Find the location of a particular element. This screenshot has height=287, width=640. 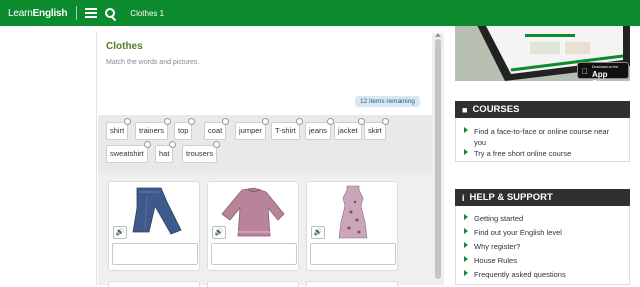

word-chip-top: top is located at coordinates (185, 129).